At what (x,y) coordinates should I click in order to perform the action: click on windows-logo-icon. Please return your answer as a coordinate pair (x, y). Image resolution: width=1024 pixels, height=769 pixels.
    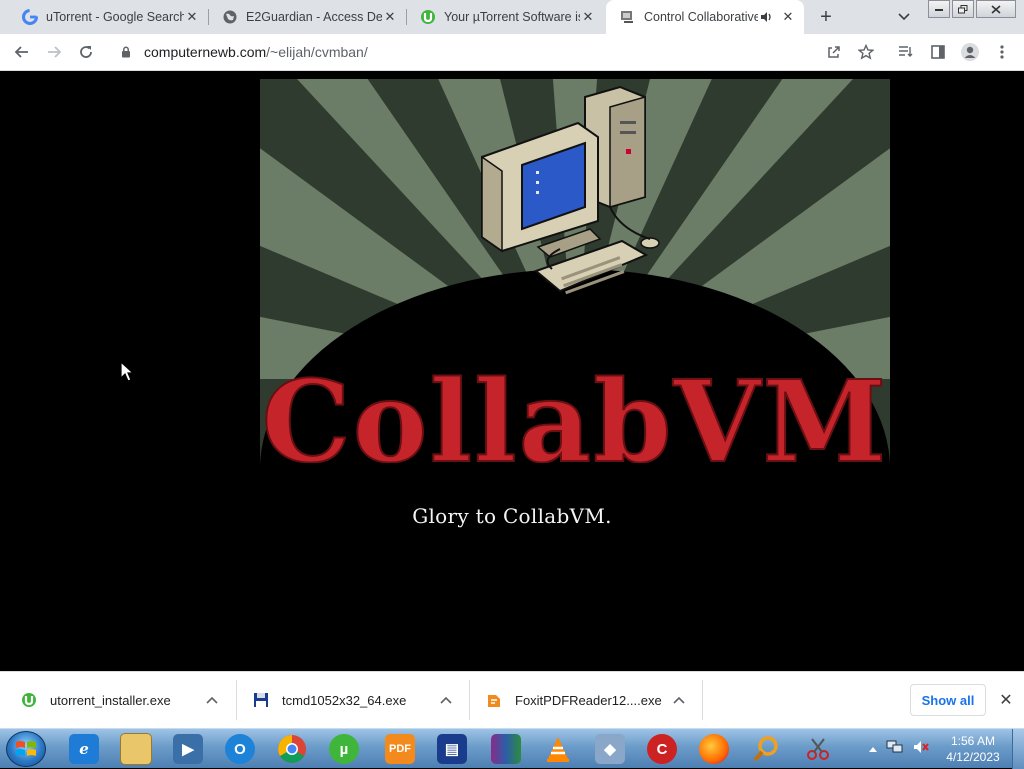
    Looking at the image, I should click on (26, 748).